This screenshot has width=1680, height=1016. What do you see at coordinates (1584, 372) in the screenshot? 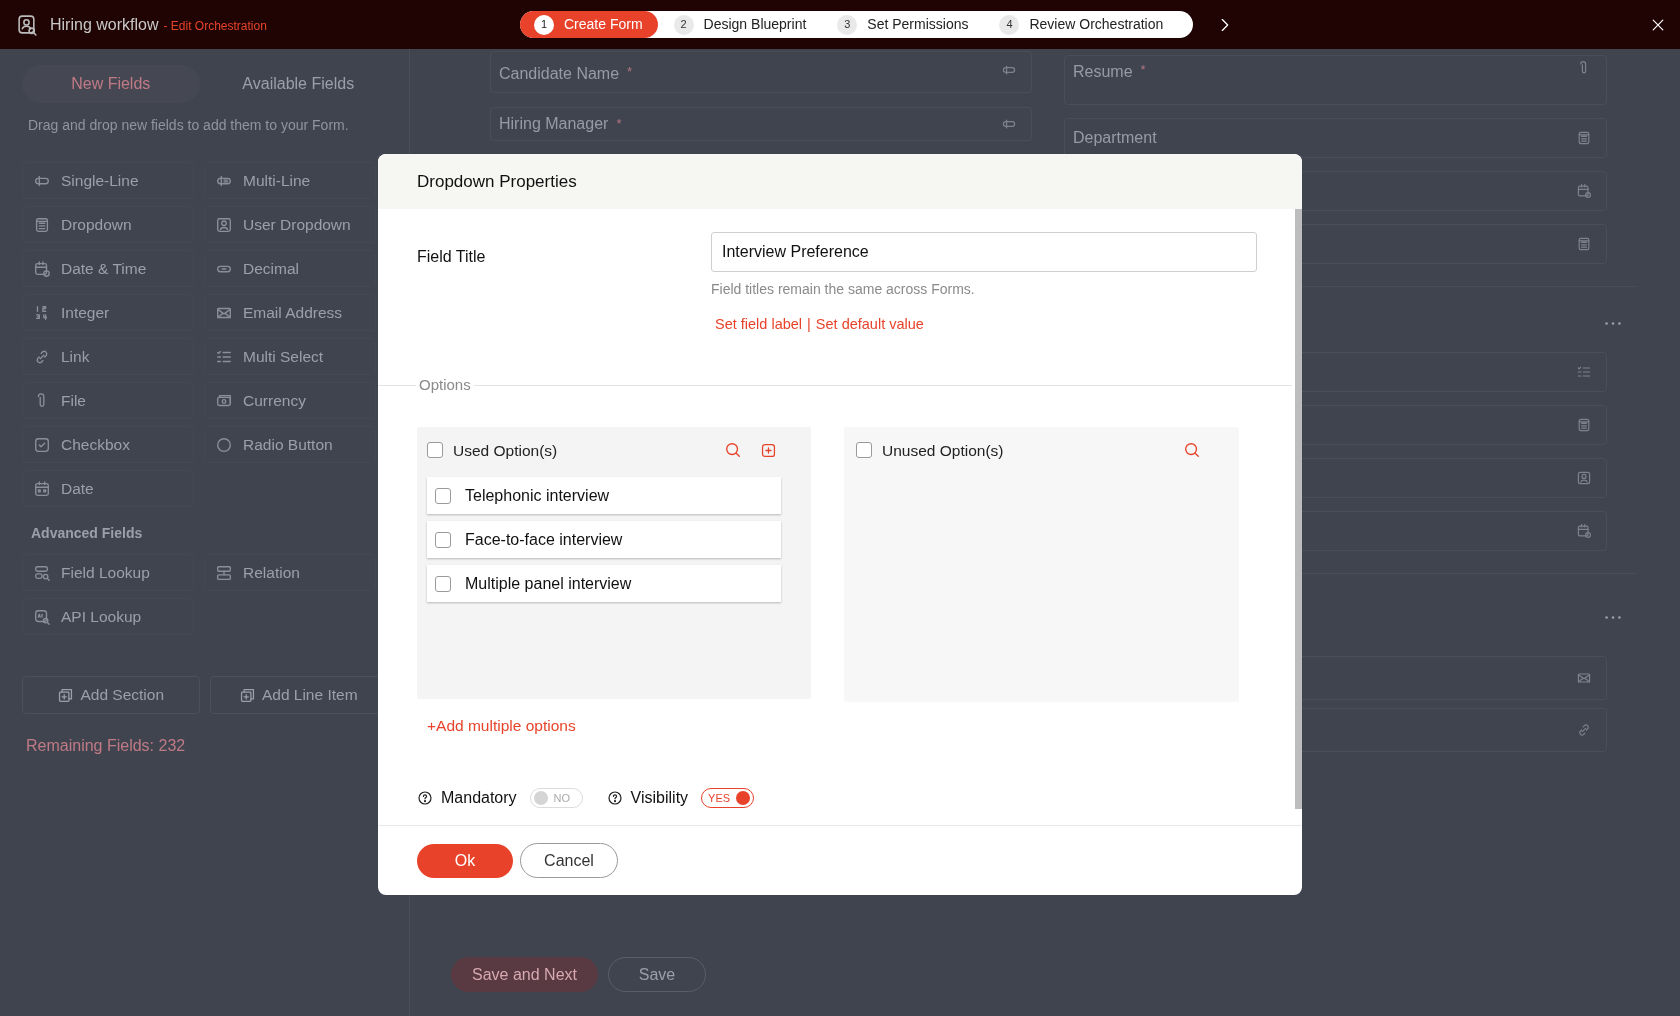
I see `checklist-icon` at bounding box center [1584, 372].